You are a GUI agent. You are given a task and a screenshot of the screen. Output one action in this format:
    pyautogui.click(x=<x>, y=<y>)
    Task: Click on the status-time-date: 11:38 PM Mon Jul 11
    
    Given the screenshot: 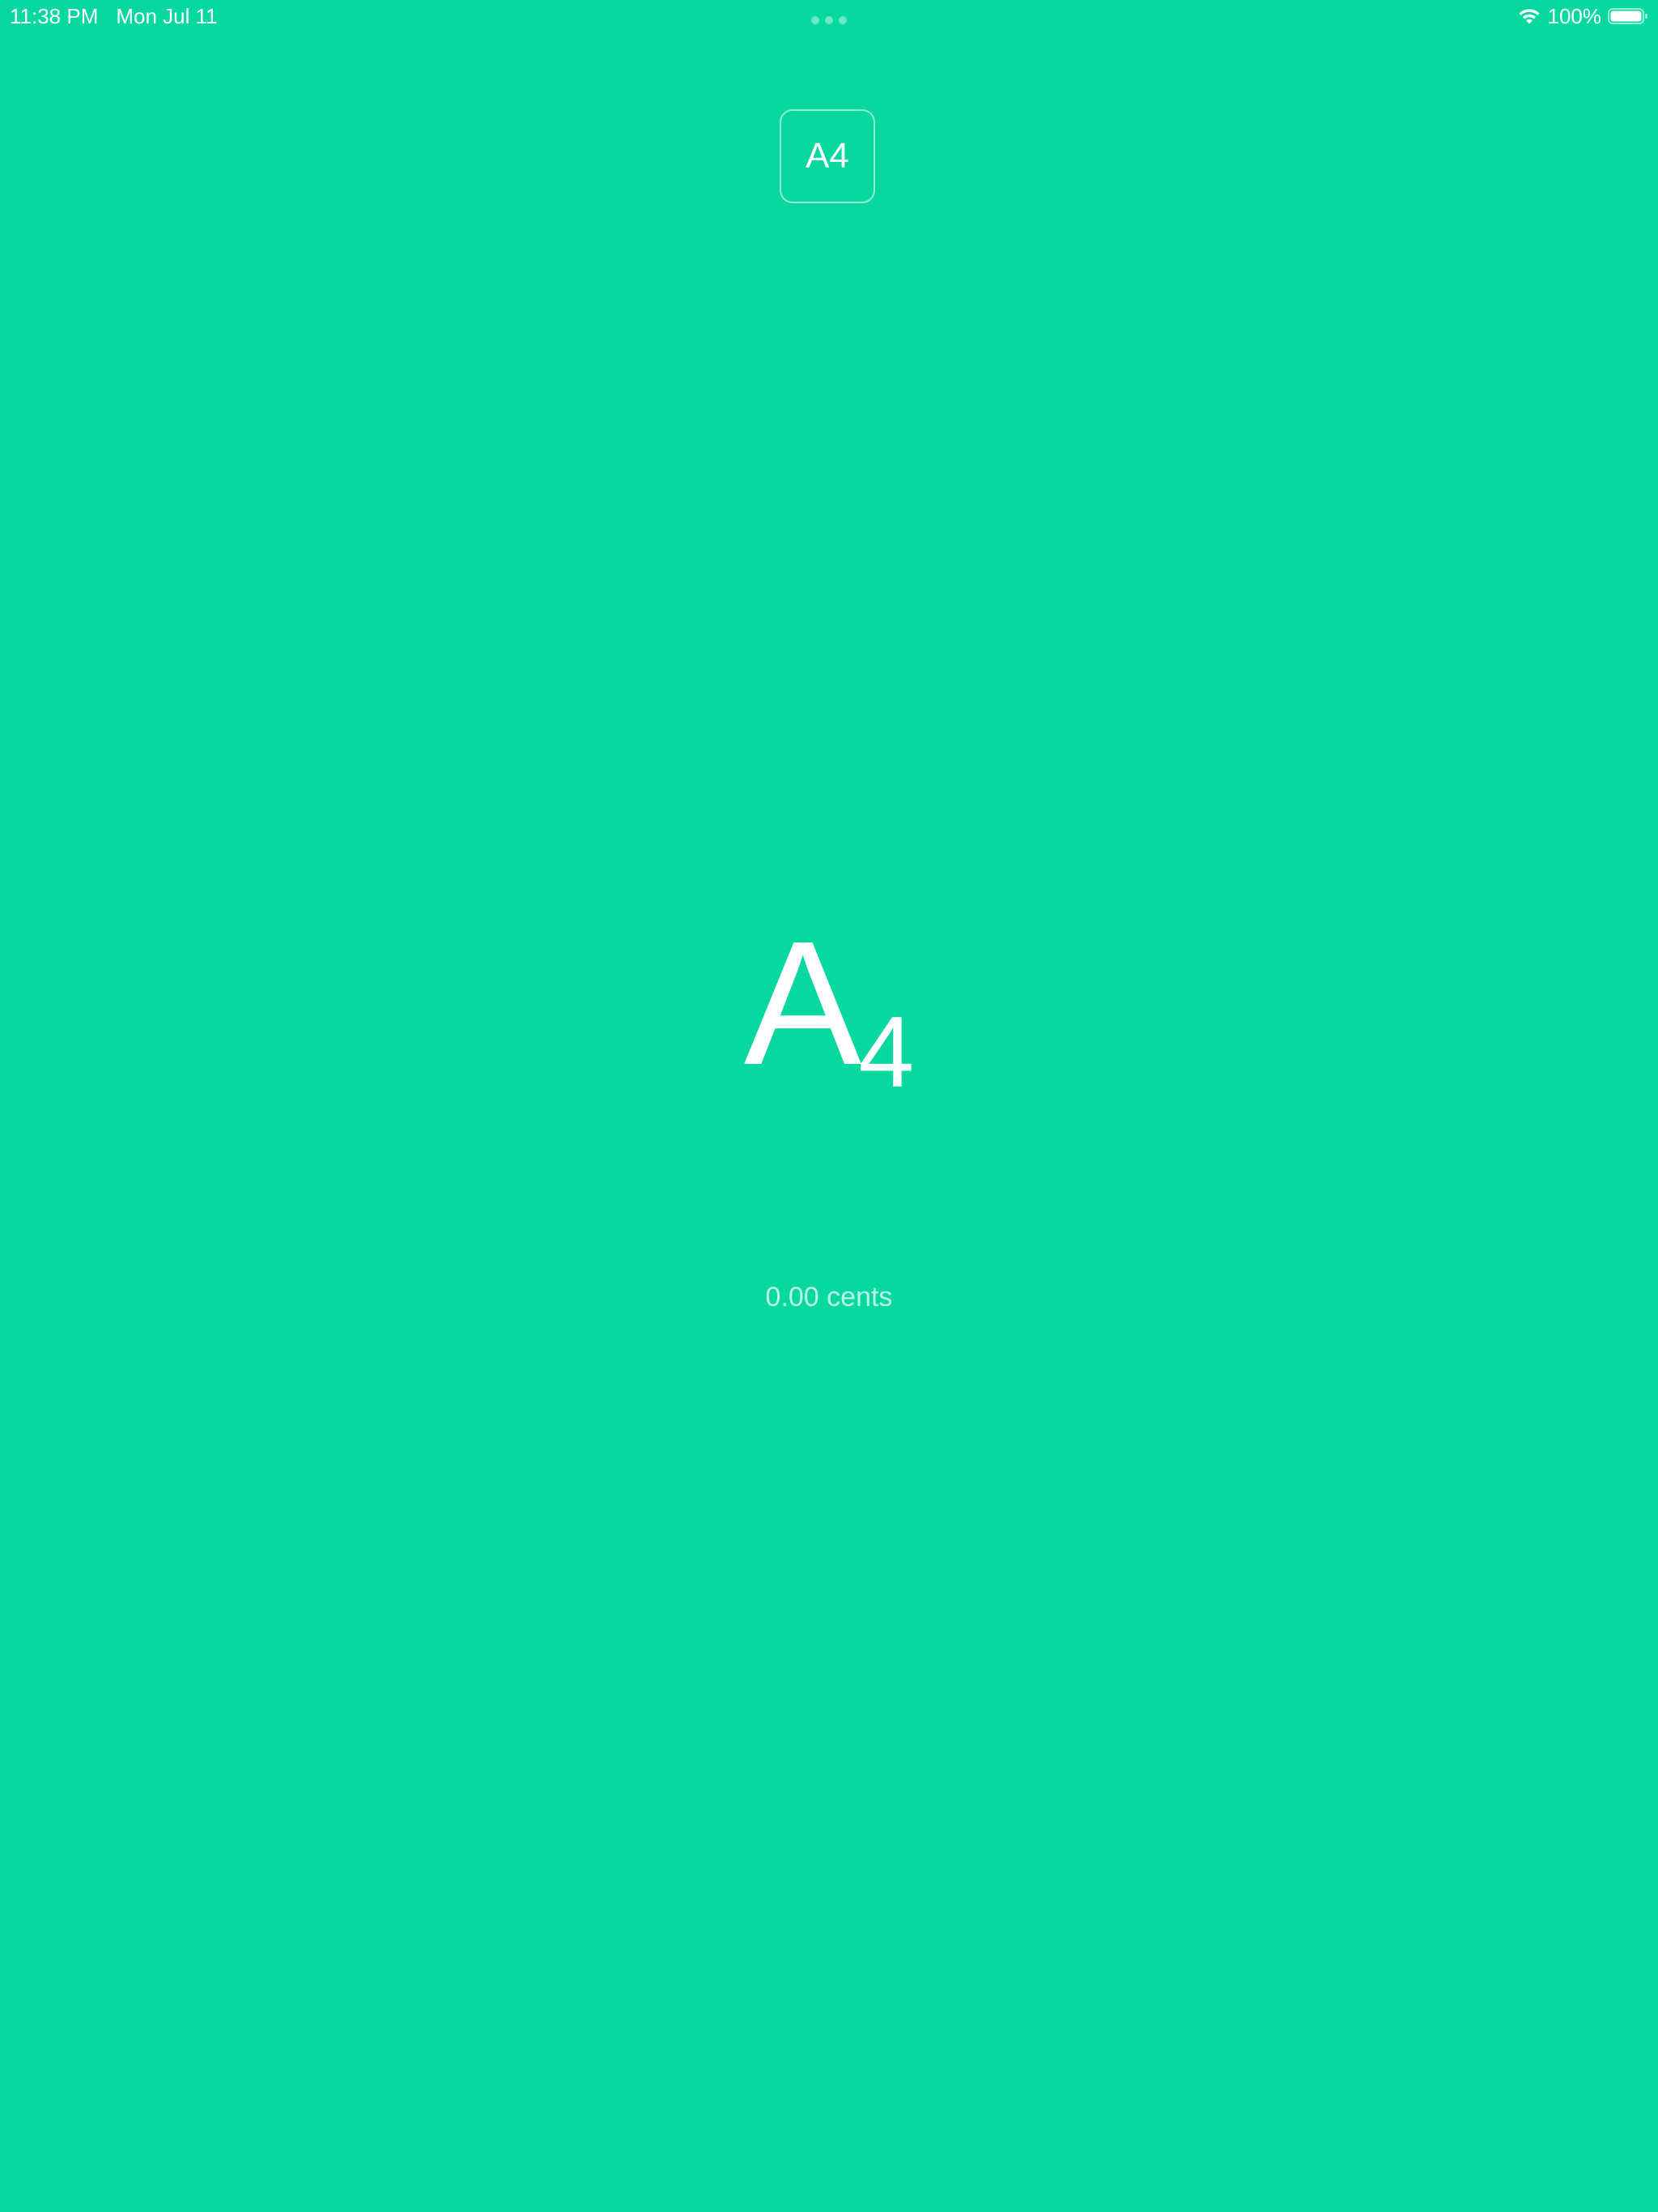 What is the action you would take?
    pyautogui.click(x=114, y=16)
    